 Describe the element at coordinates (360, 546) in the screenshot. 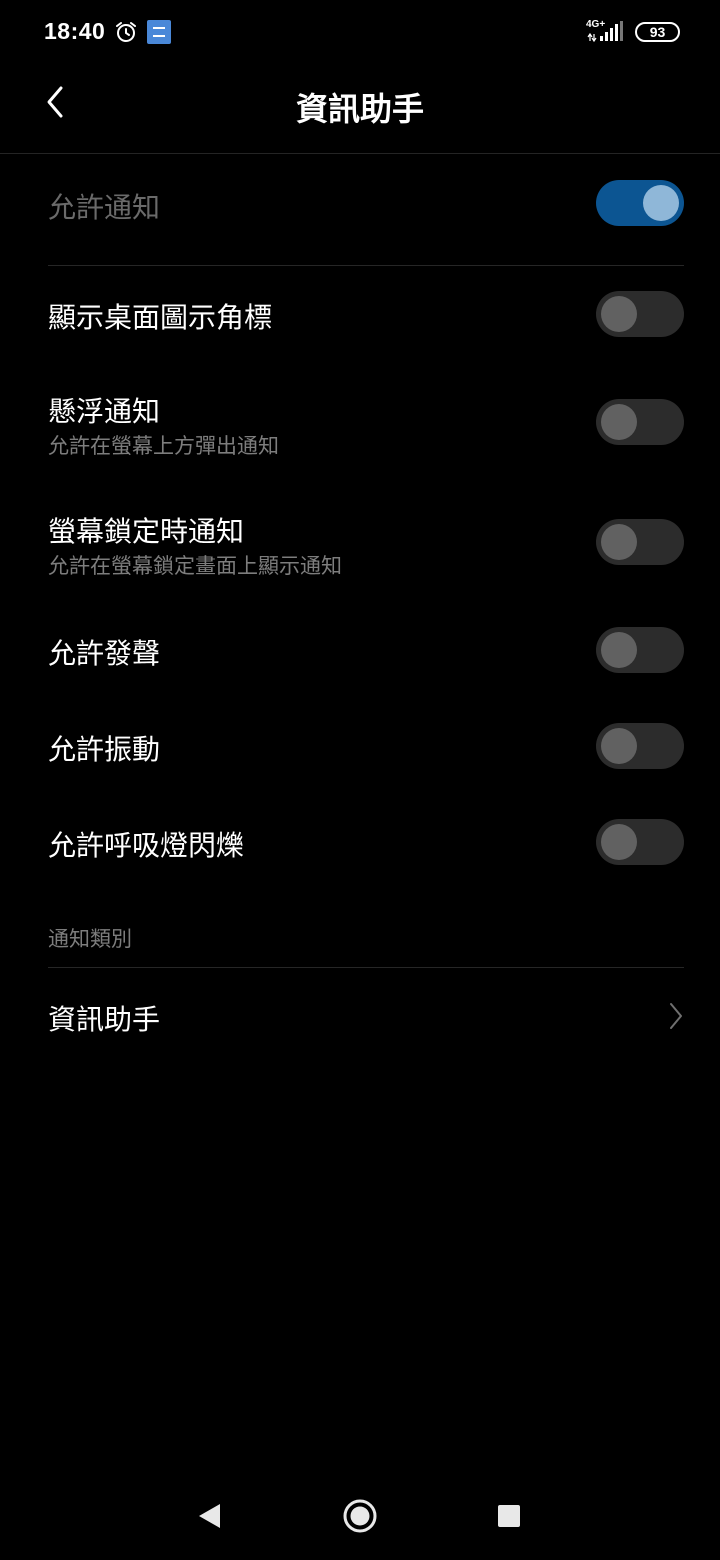

I see `setting-row-lockscreen-notifications: 螢幕鎖定時通知 允許在螢幕鎖定畫面上顯示通知` at that location.